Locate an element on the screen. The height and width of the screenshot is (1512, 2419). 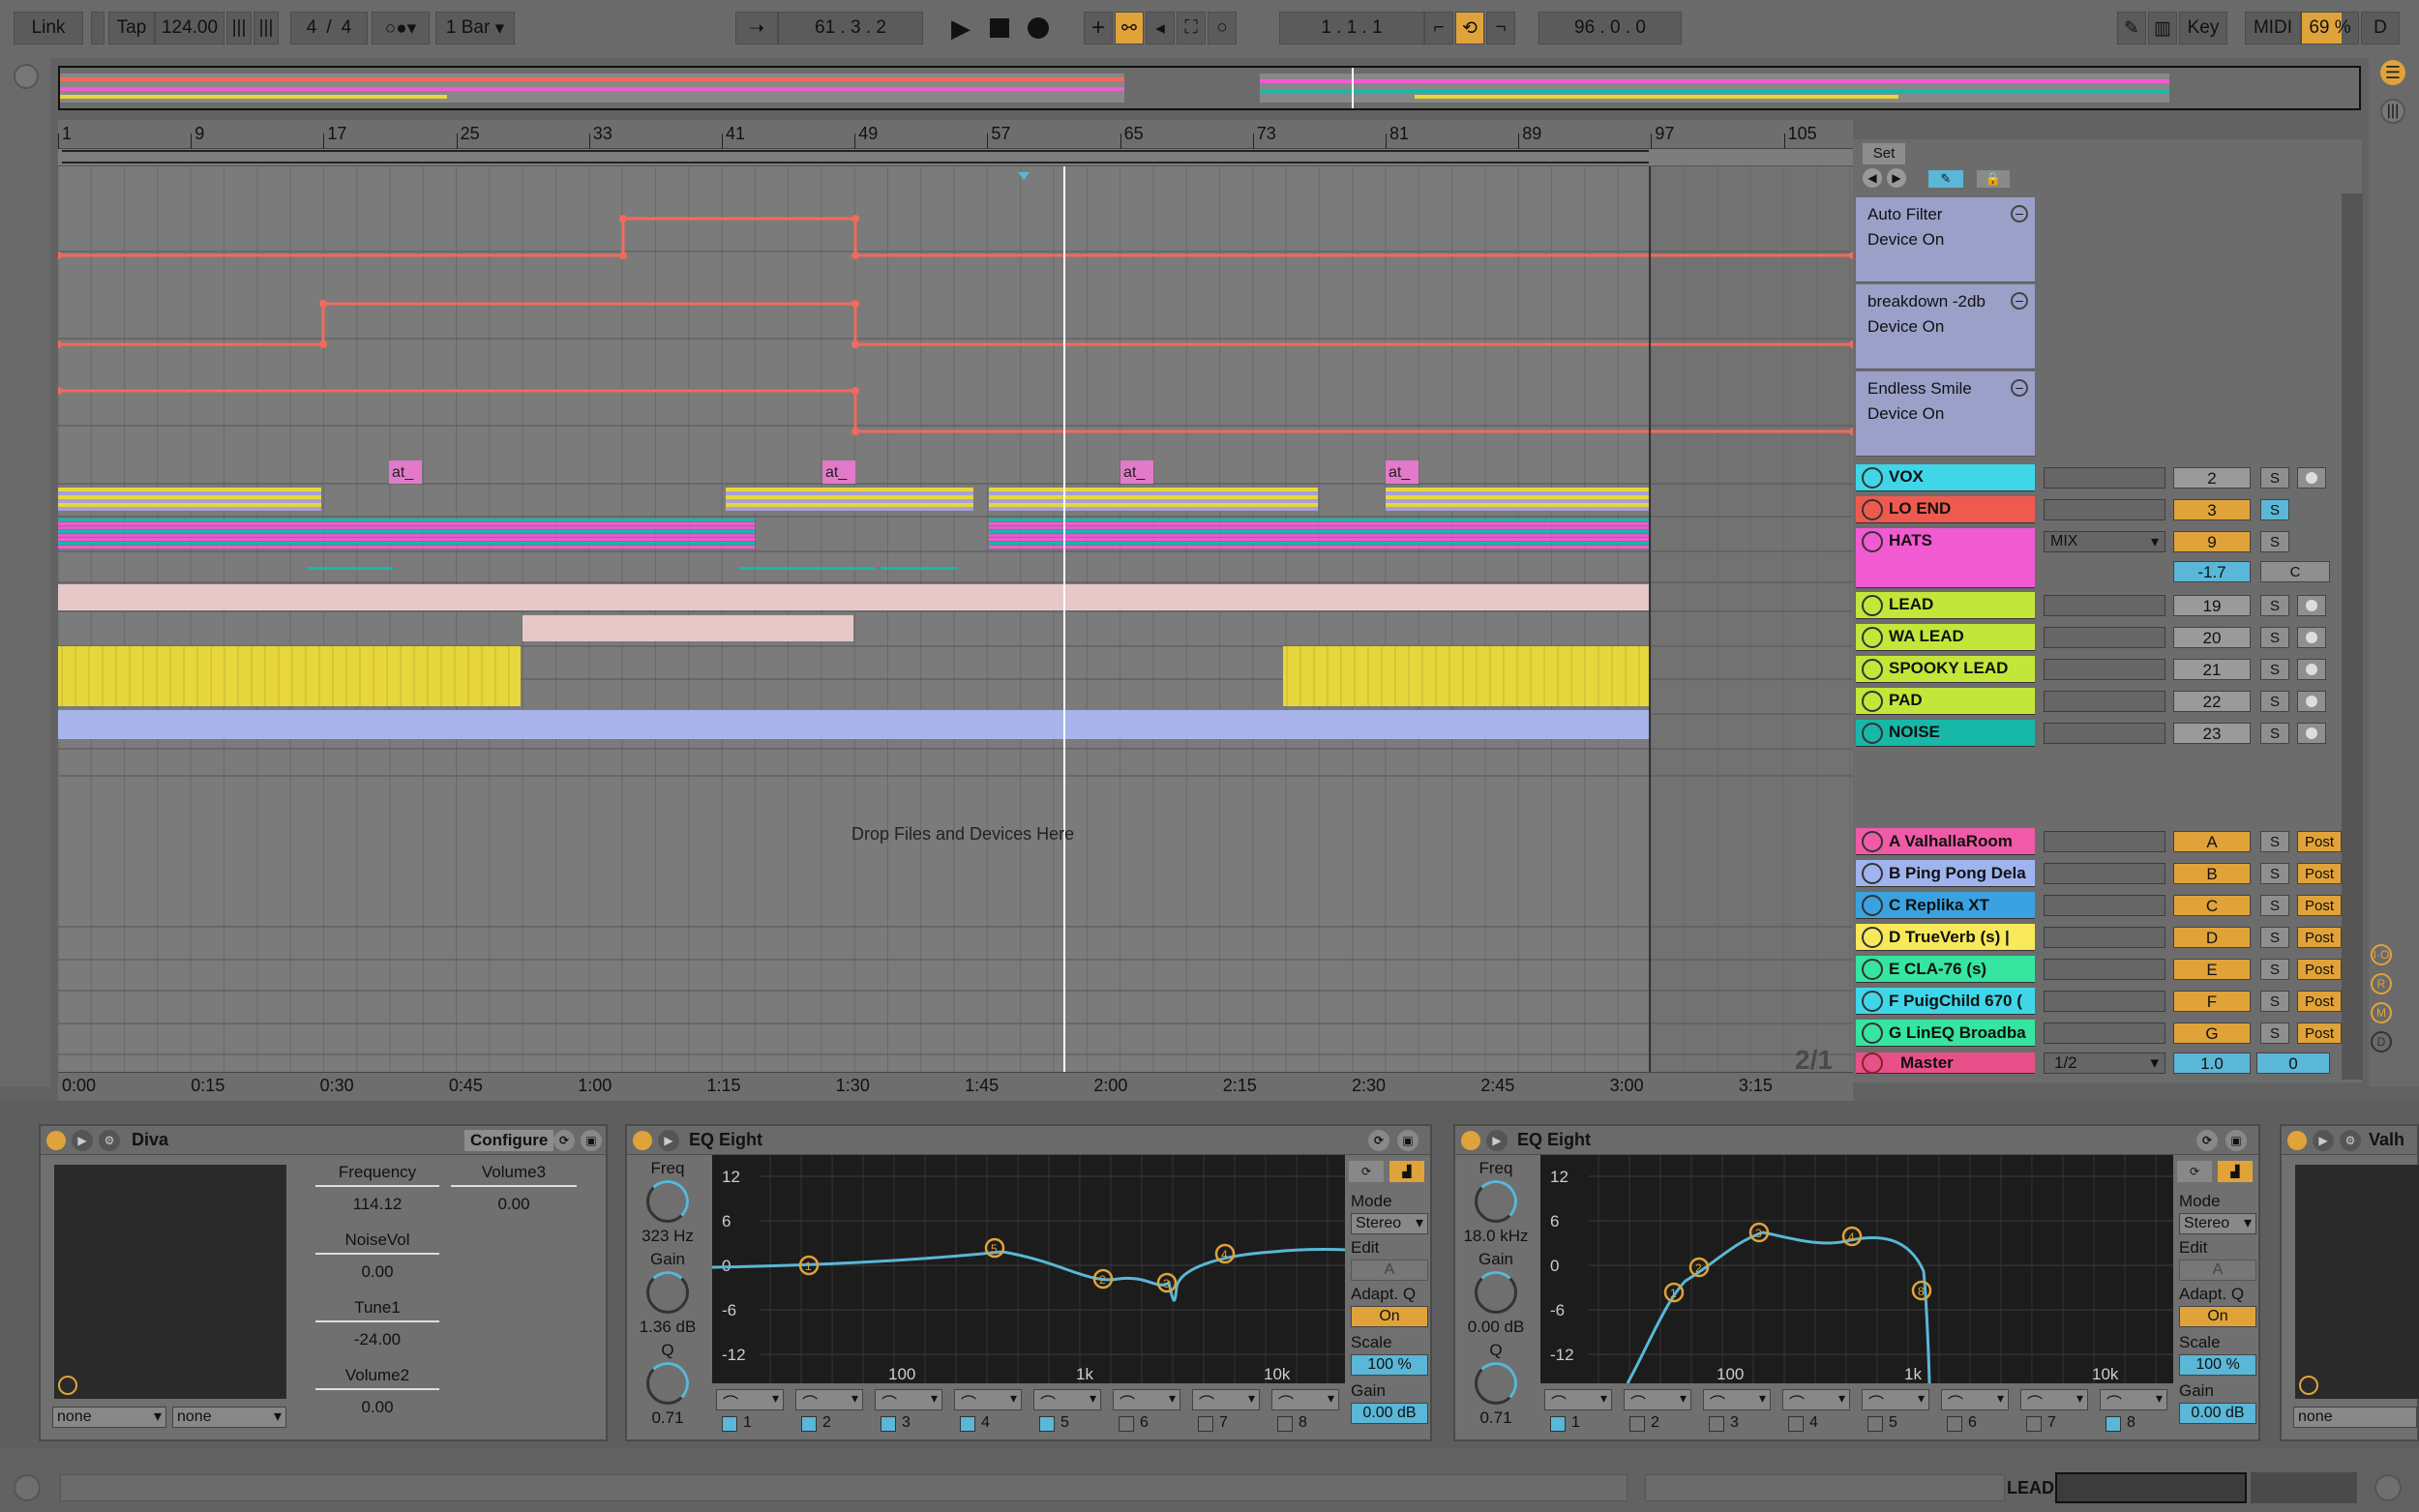
capture-icon: ⛶ is located at coordinates (1192, 28).